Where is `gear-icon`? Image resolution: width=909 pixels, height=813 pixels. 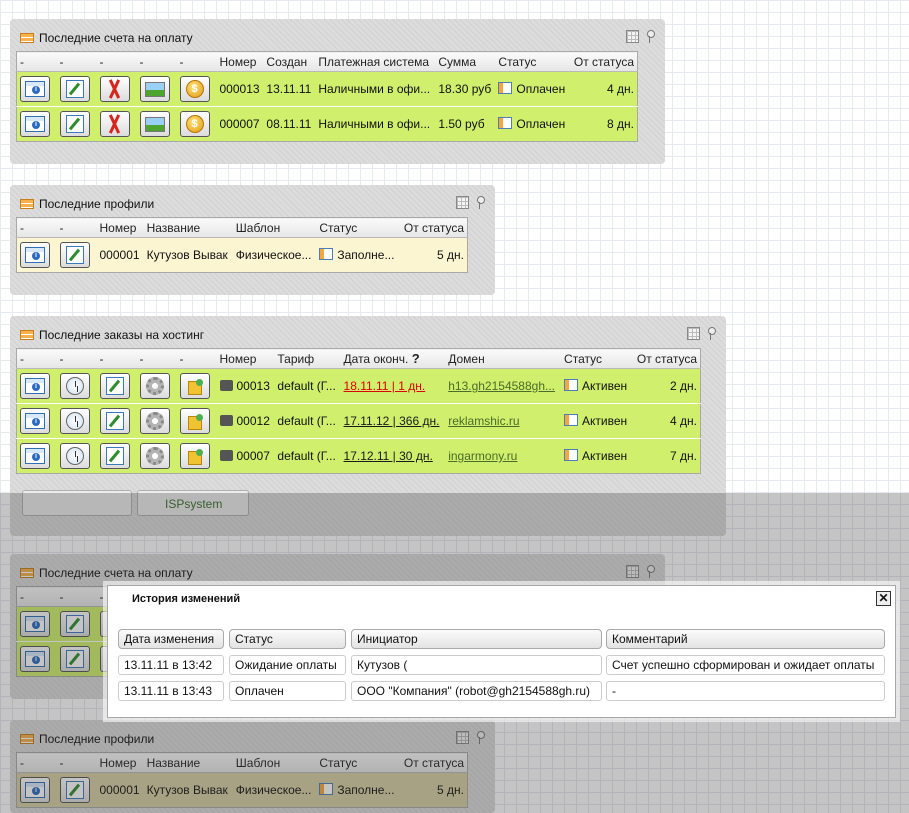
gear-icon is located at coordinates (154, 456).